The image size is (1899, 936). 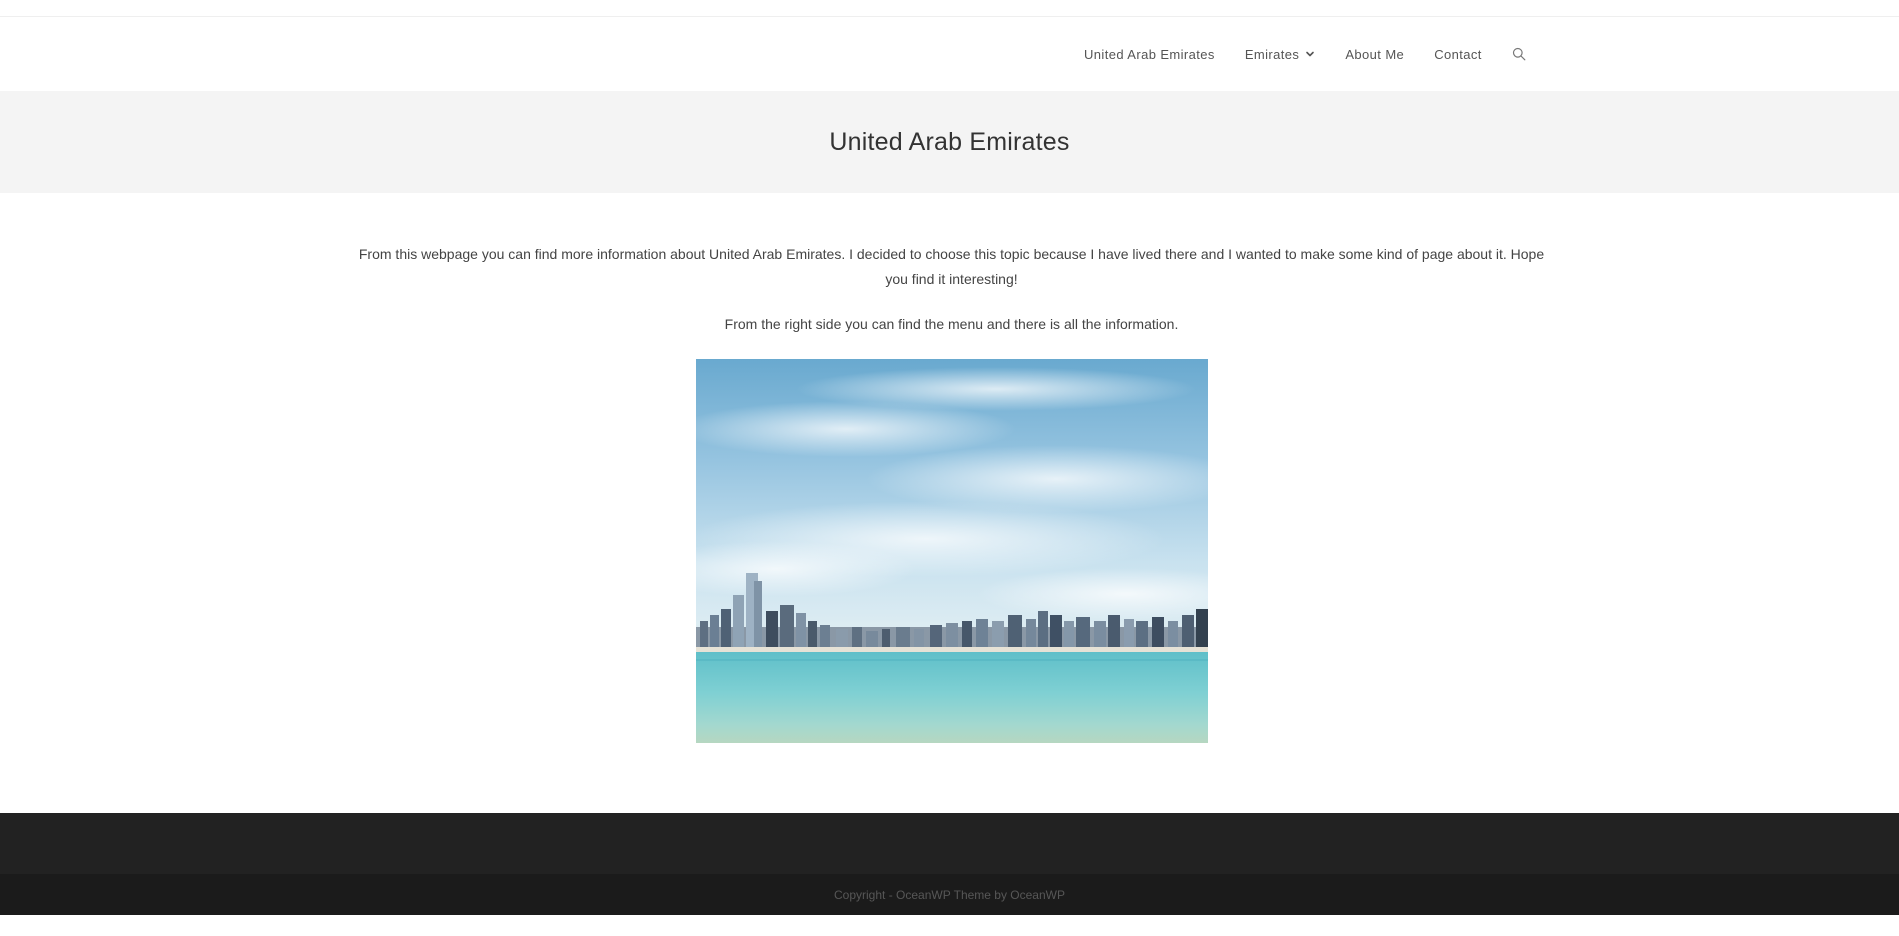 I want to click on page-title: United Arab Emirates, so click(x=949, y=141).